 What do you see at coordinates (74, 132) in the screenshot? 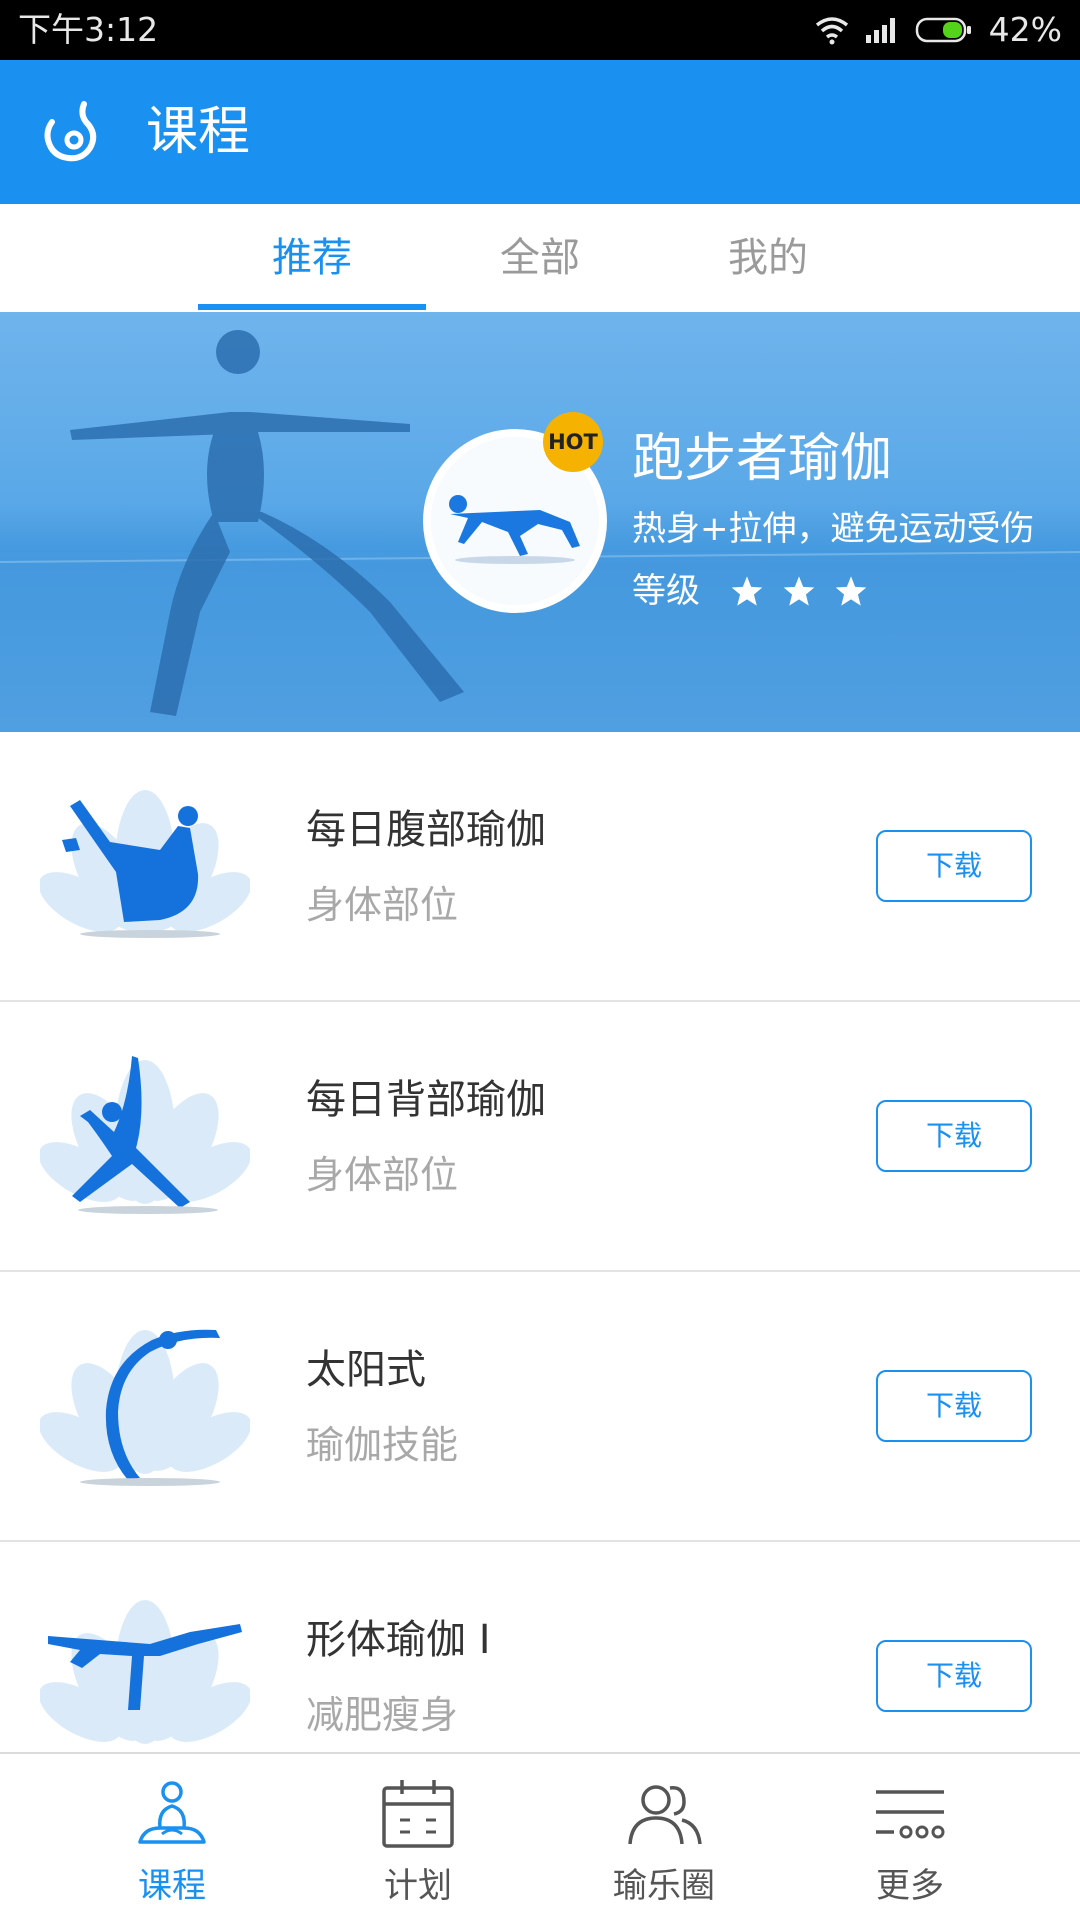
I see `drop-logo-icon` at bounding box center [74, 132].